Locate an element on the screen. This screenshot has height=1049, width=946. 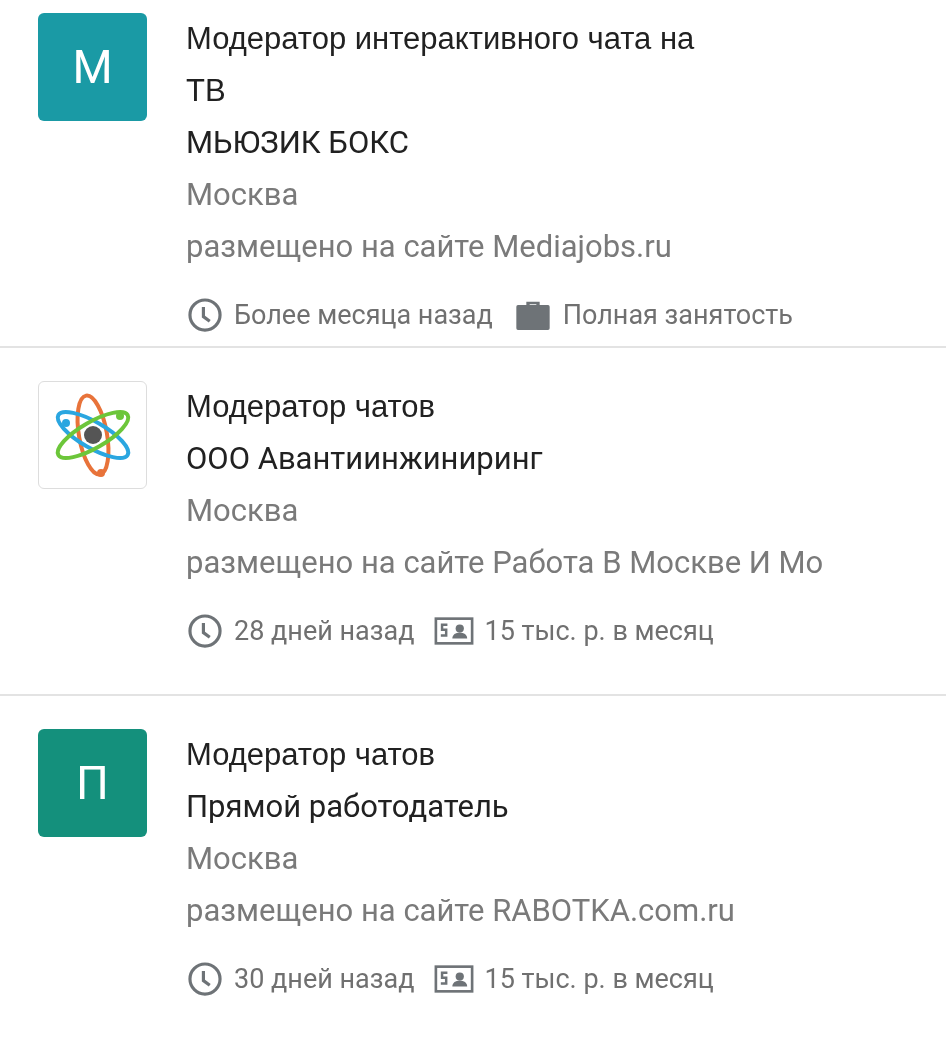
company-name: МЬЮЗИК БОКС is located at coordinates (298, 143).